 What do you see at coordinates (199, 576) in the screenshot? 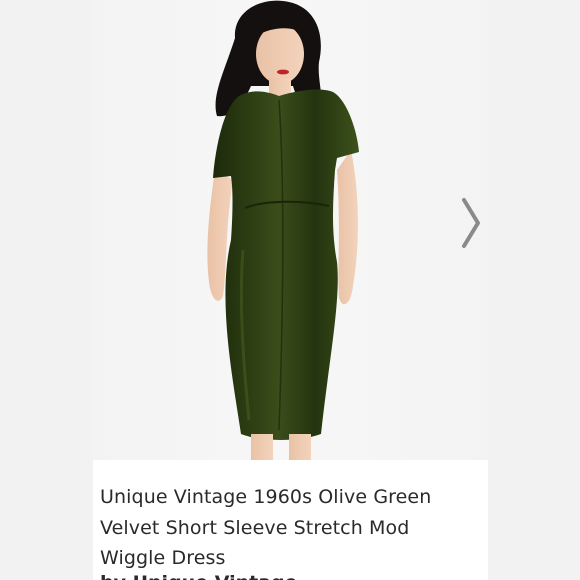
I see `product-brand: by Unique Vintage` at bounding box center [199, 576].